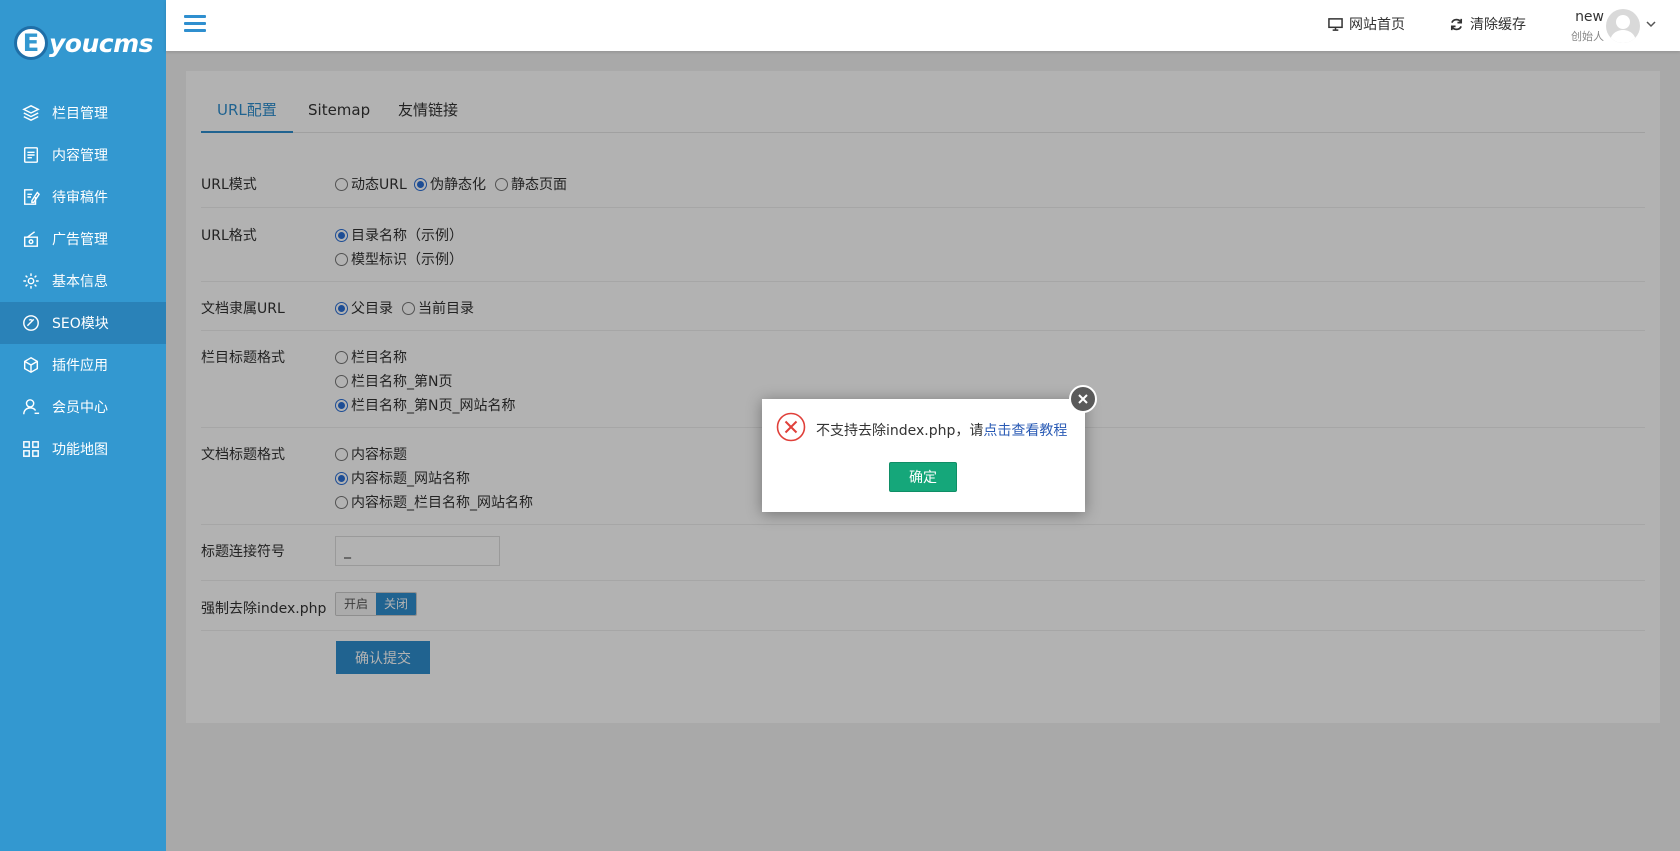 This screenshot has height=851, width=1680. What do you see at coordinates (80, 156) in the screenshot?
I see `sidebar-item-label: 内容管理` at bounding box center [80, 156].